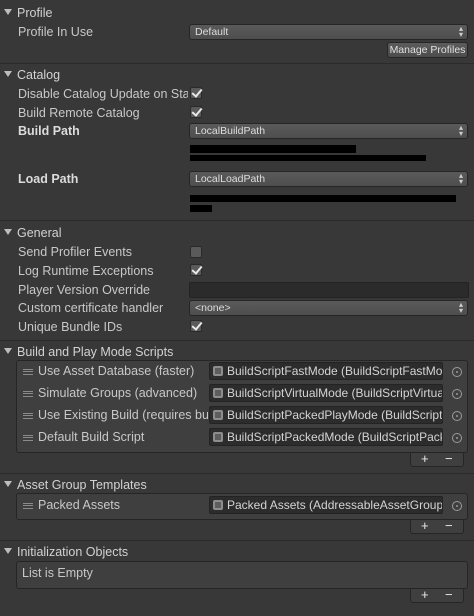  What do you see at coordinates (196, 326) in the screenshot?
I see `unique-bundle-ids-checkbox` at bounding box center [196, 326].